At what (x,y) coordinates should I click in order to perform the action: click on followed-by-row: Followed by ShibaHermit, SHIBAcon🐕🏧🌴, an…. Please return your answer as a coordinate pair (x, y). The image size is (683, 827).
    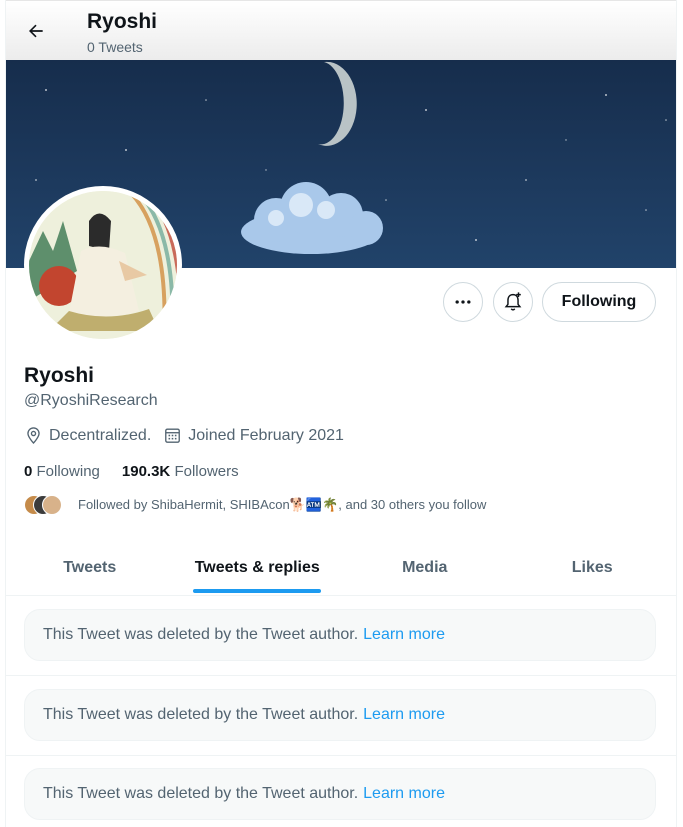
    Looking at the image, I should click on (255, 505).